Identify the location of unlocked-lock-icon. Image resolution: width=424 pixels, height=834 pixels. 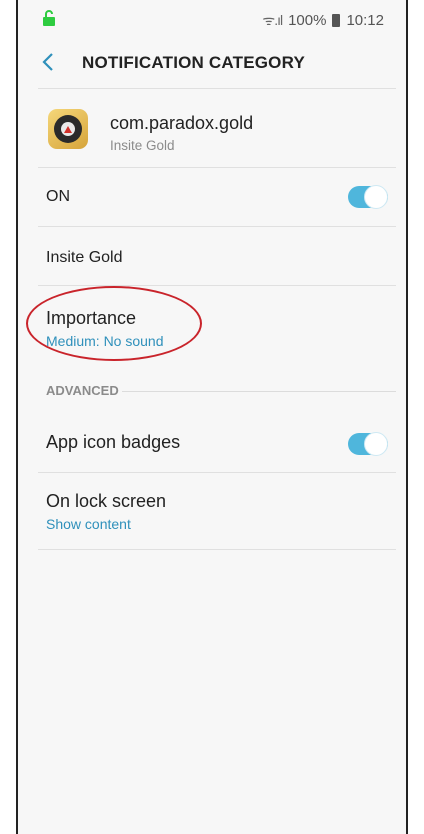
(49, 18).